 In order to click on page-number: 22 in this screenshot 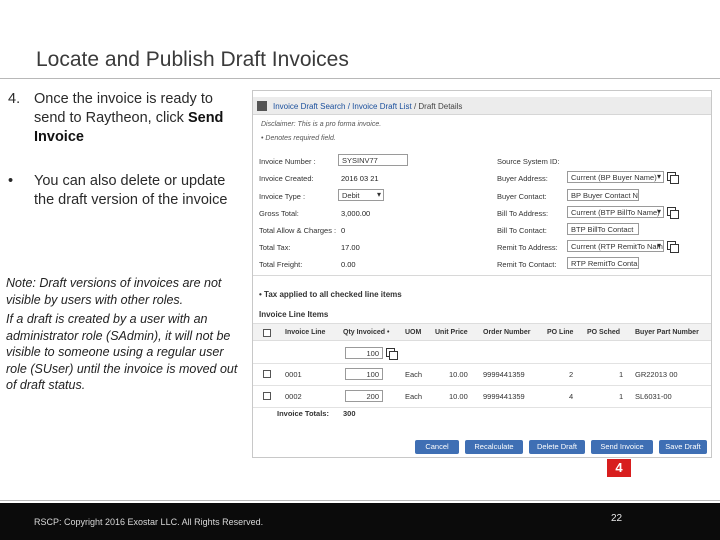, I will do `click(617, 518)`.